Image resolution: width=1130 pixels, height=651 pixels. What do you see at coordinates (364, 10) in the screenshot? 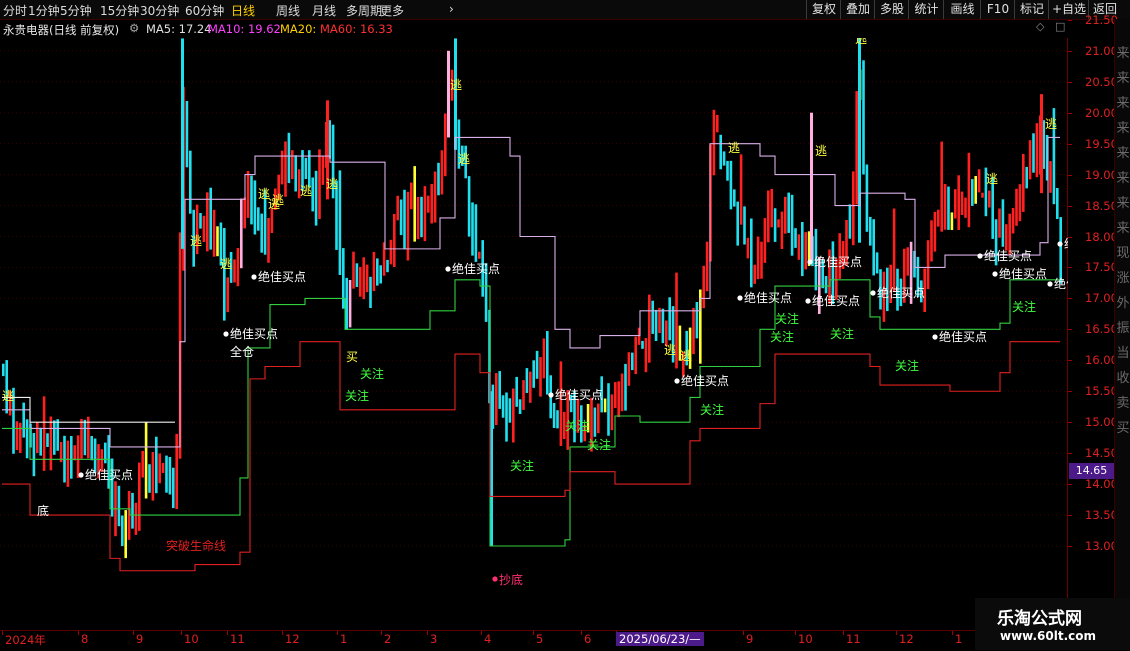
I see `period-tab-9: 多周期` at bounding box center [364, 10].